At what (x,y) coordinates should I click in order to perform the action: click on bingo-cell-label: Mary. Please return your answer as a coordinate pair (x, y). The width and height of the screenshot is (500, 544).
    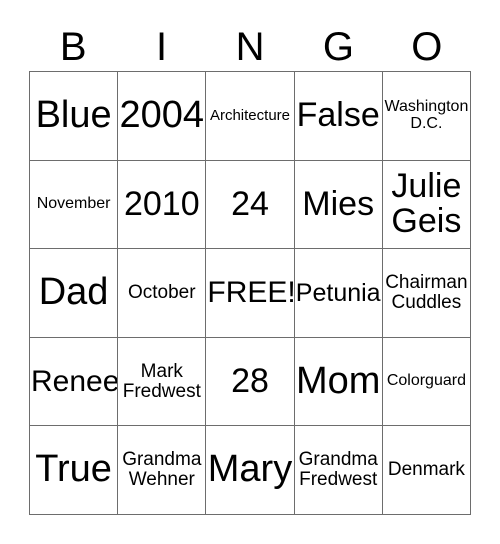
    Looking at the image, I should click on (250, 469).